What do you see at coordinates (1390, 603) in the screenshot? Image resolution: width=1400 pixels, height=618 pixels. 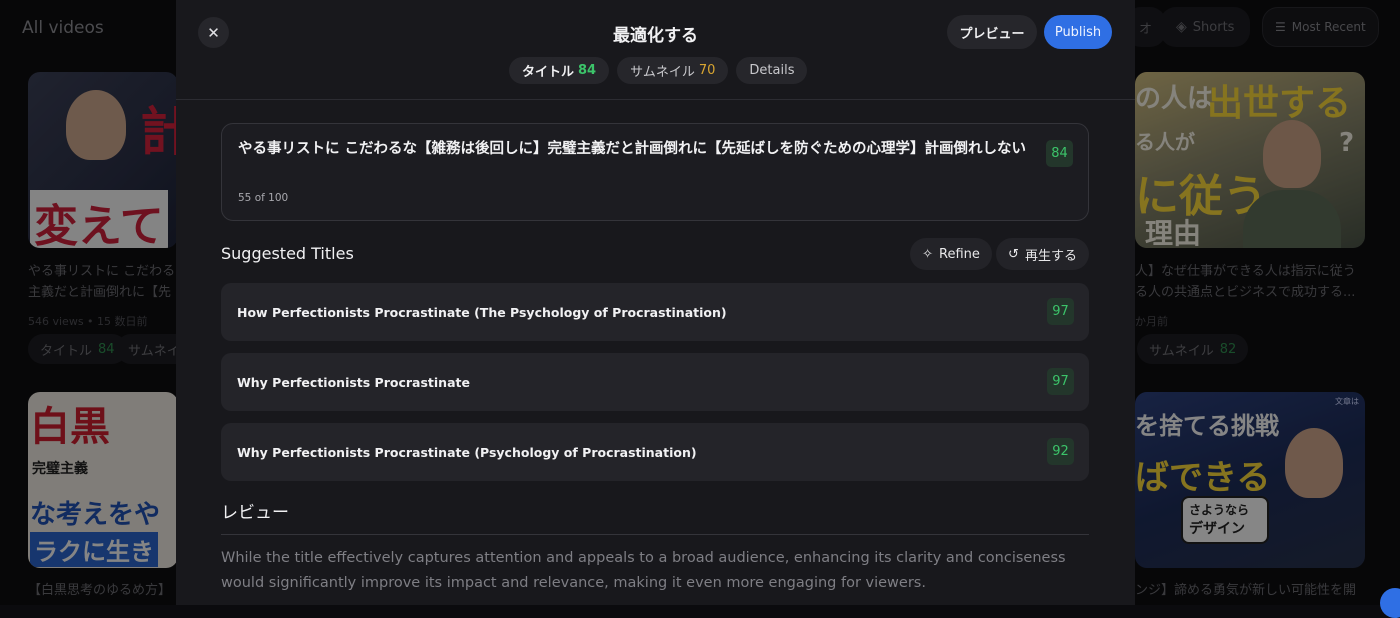 I see `help-bubble` at bounding box center [1390, 603].